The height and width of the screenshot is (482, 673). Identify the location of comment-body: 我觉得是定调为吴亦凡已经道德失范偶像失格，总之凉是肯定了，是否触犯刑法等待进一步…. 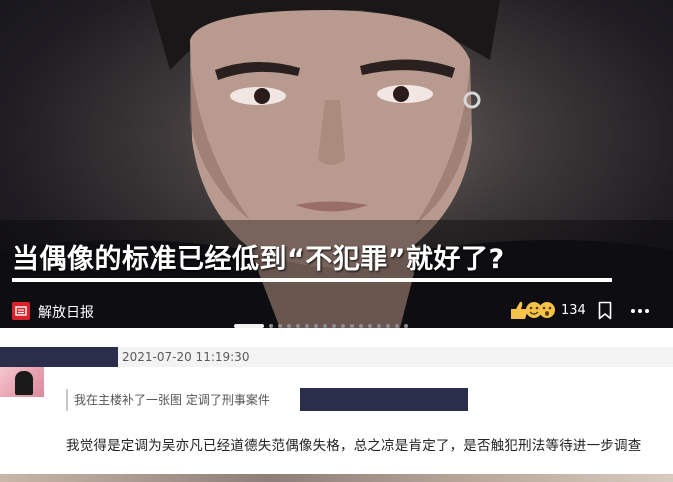
(354, 446).